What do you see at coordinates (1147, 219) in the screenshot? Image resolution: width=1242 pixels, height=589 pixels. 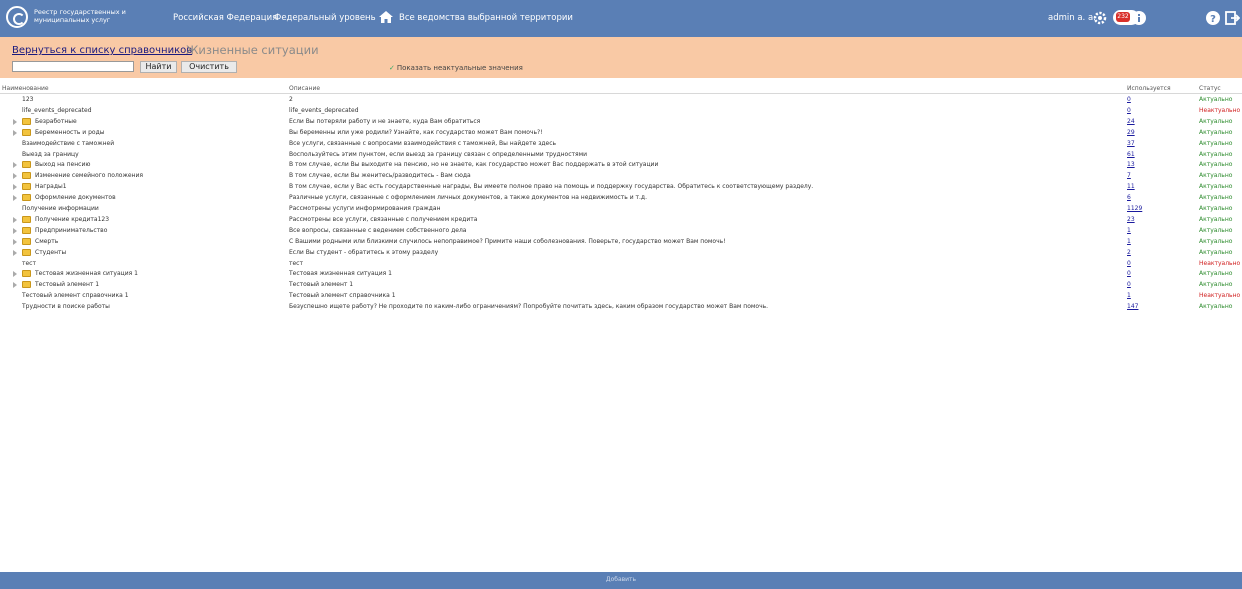 I see `row-used-count-link: 23` at bounding box center [1147, 219].